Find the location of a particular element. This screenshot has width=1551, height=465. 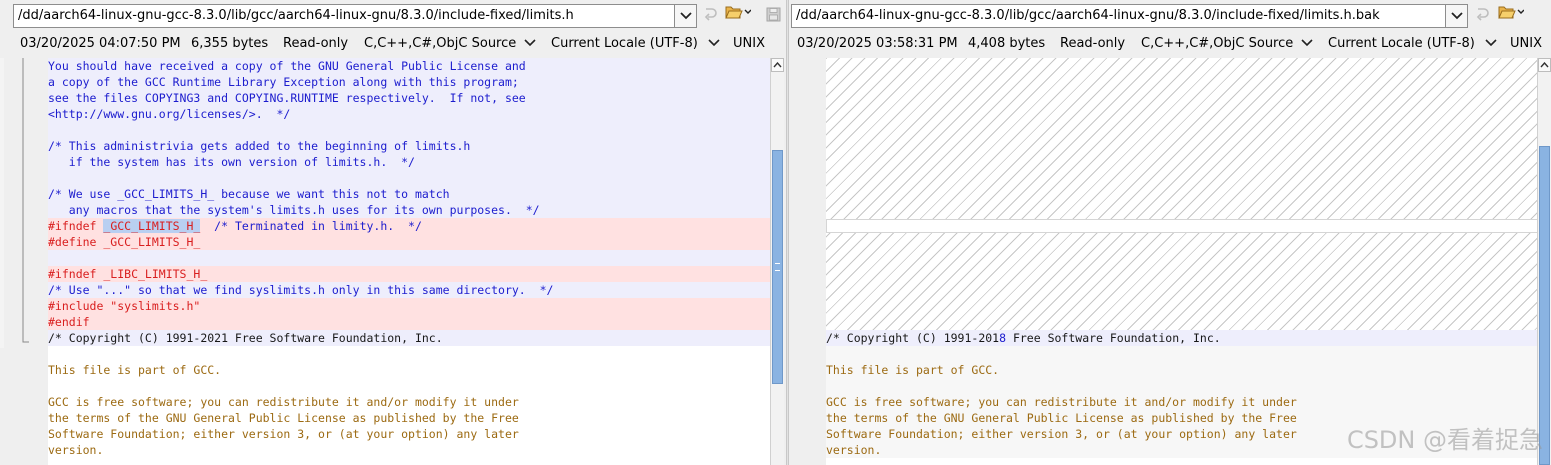

right-diff-gutter is located at coordinates (807, 261).